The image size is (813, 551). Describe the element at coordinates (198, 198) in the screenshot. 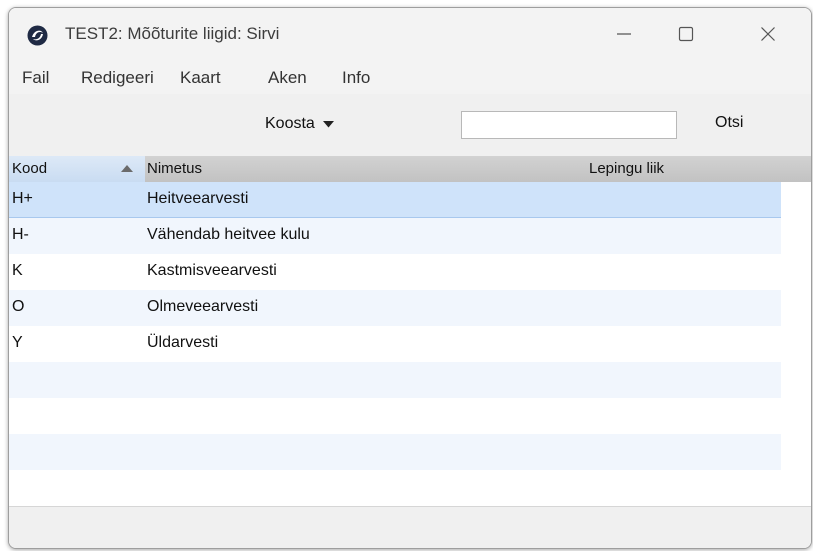

I see `cell-nimetus: Heitveearvesti` at that location.